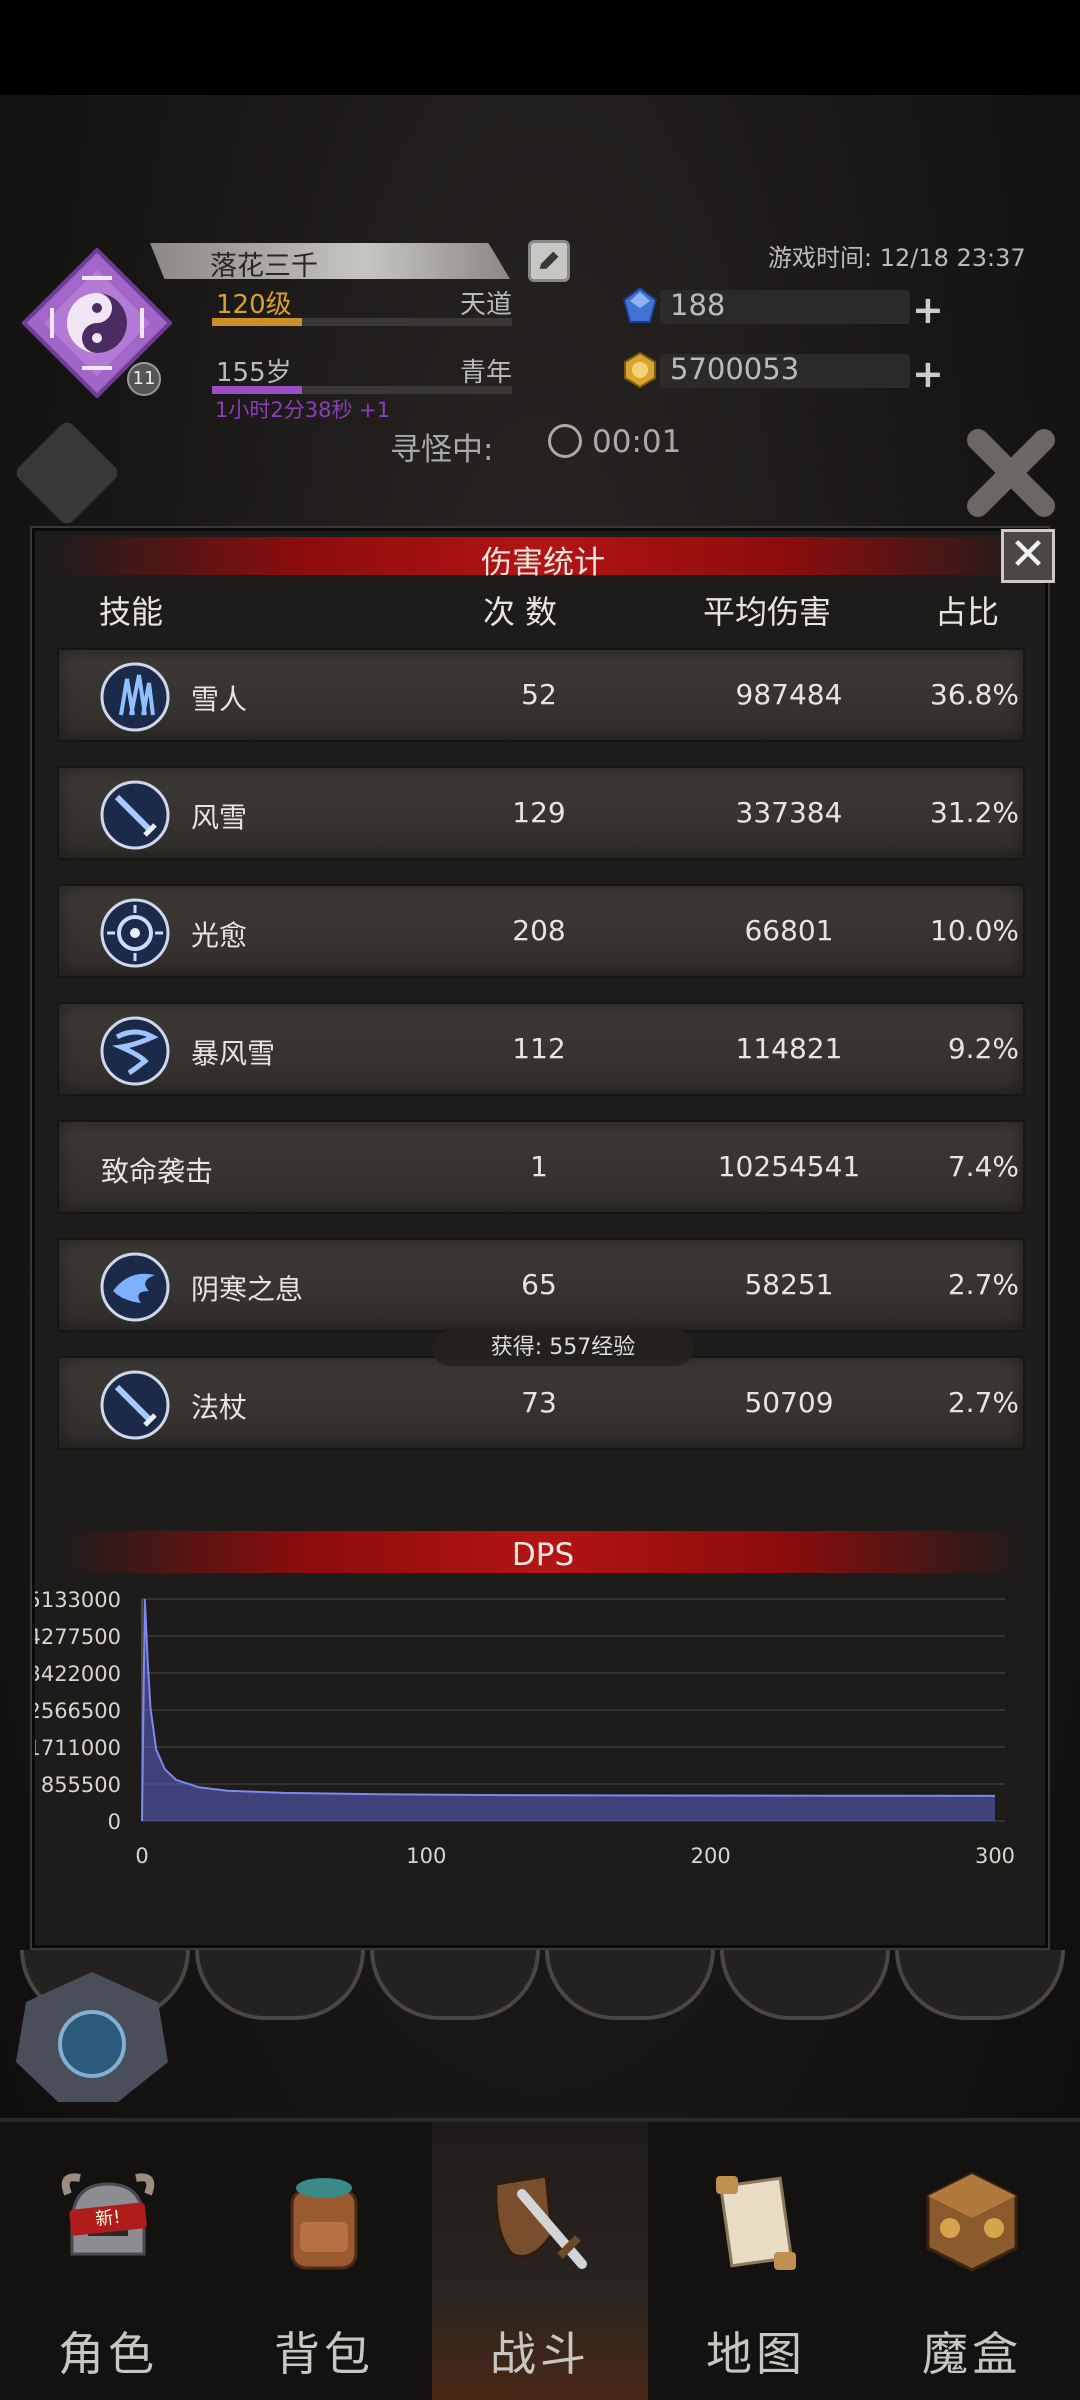 This screenshot has width=1080, height=2400. What do you see at coordinates (303, 410) in the screenshot?
I see `timer-text: 1小时2分38秒 +1` at bounding box center [303, 410].